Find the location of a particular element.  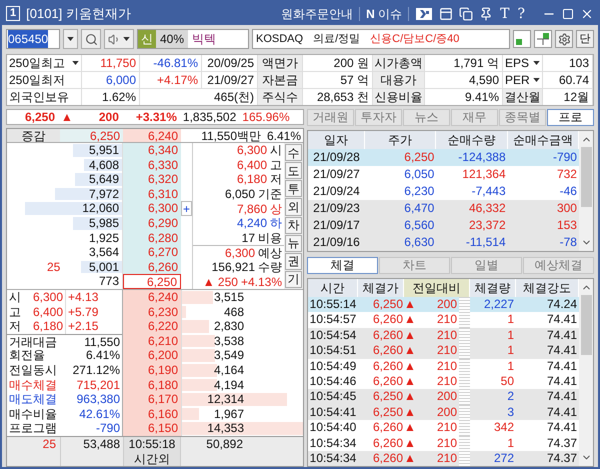

info-value: 1.62% is located at coordinates (111, 97).